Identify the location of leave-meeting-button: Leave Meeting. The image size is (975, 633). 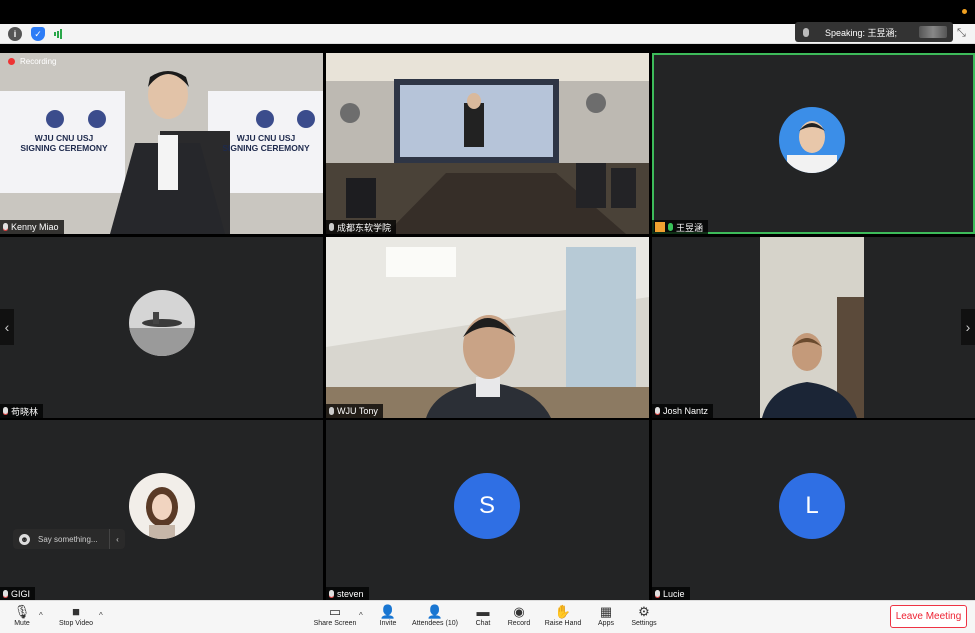
(928, 616).